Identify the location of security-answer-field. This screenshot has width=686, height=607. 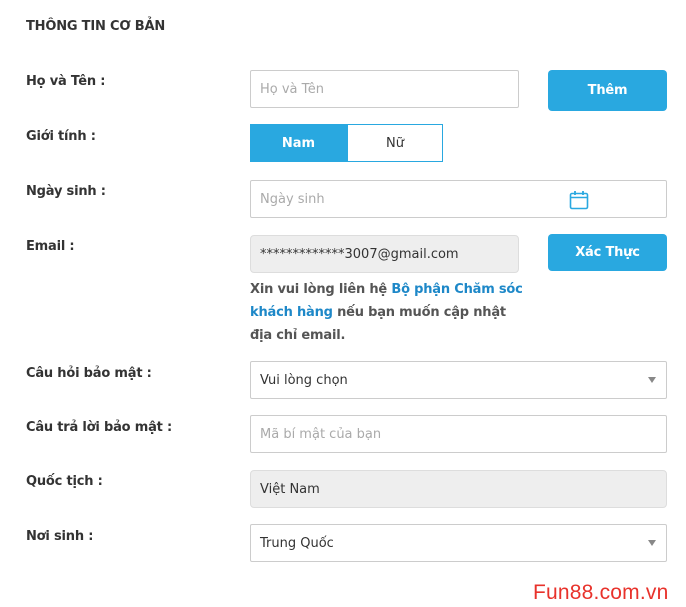
(458, 434).